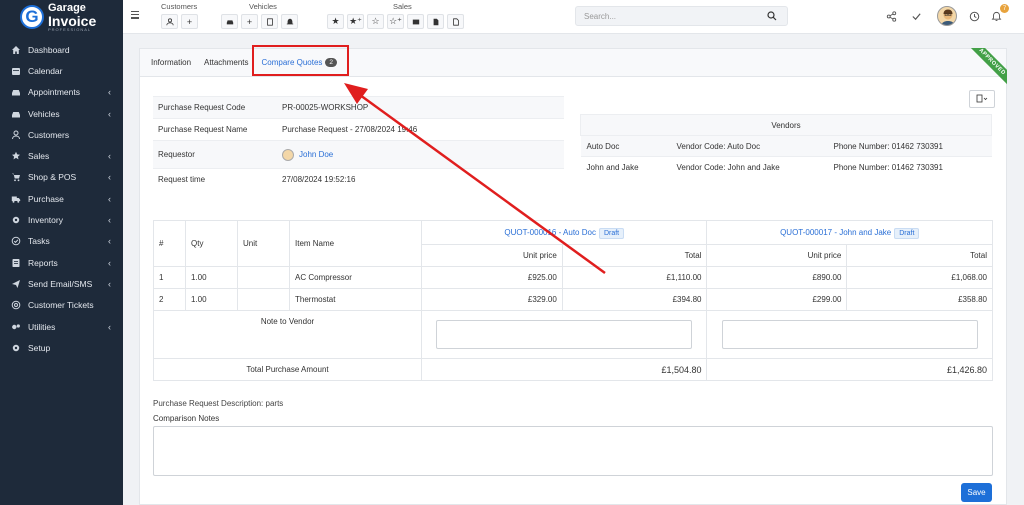 This screenshot has height=505, width=1024. I want to click on sidebar-item-send-email-sms: Send Email/SMS ‹, so click(61, 283).